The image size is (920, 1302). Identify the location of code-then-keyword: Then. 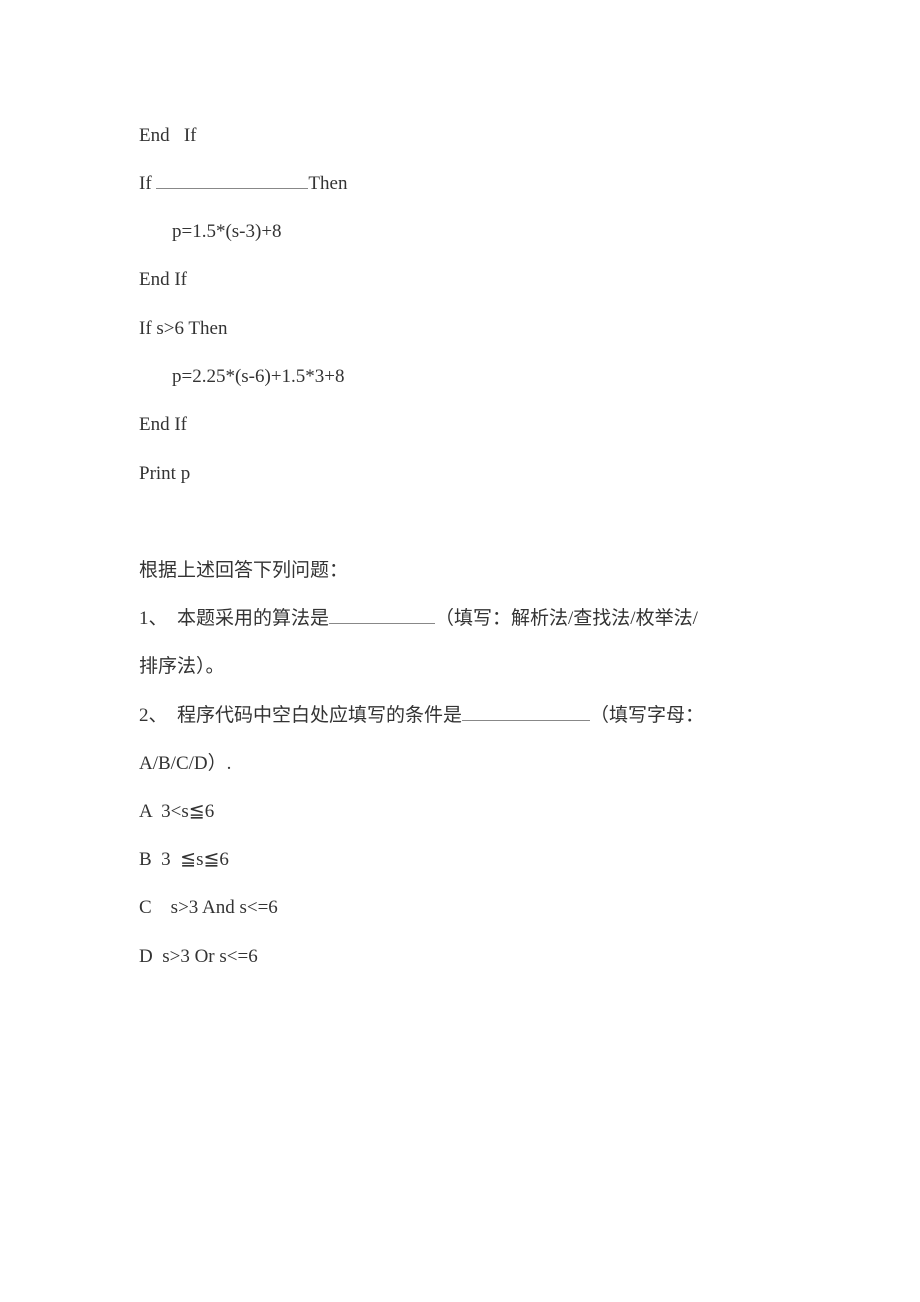
(328, 183).